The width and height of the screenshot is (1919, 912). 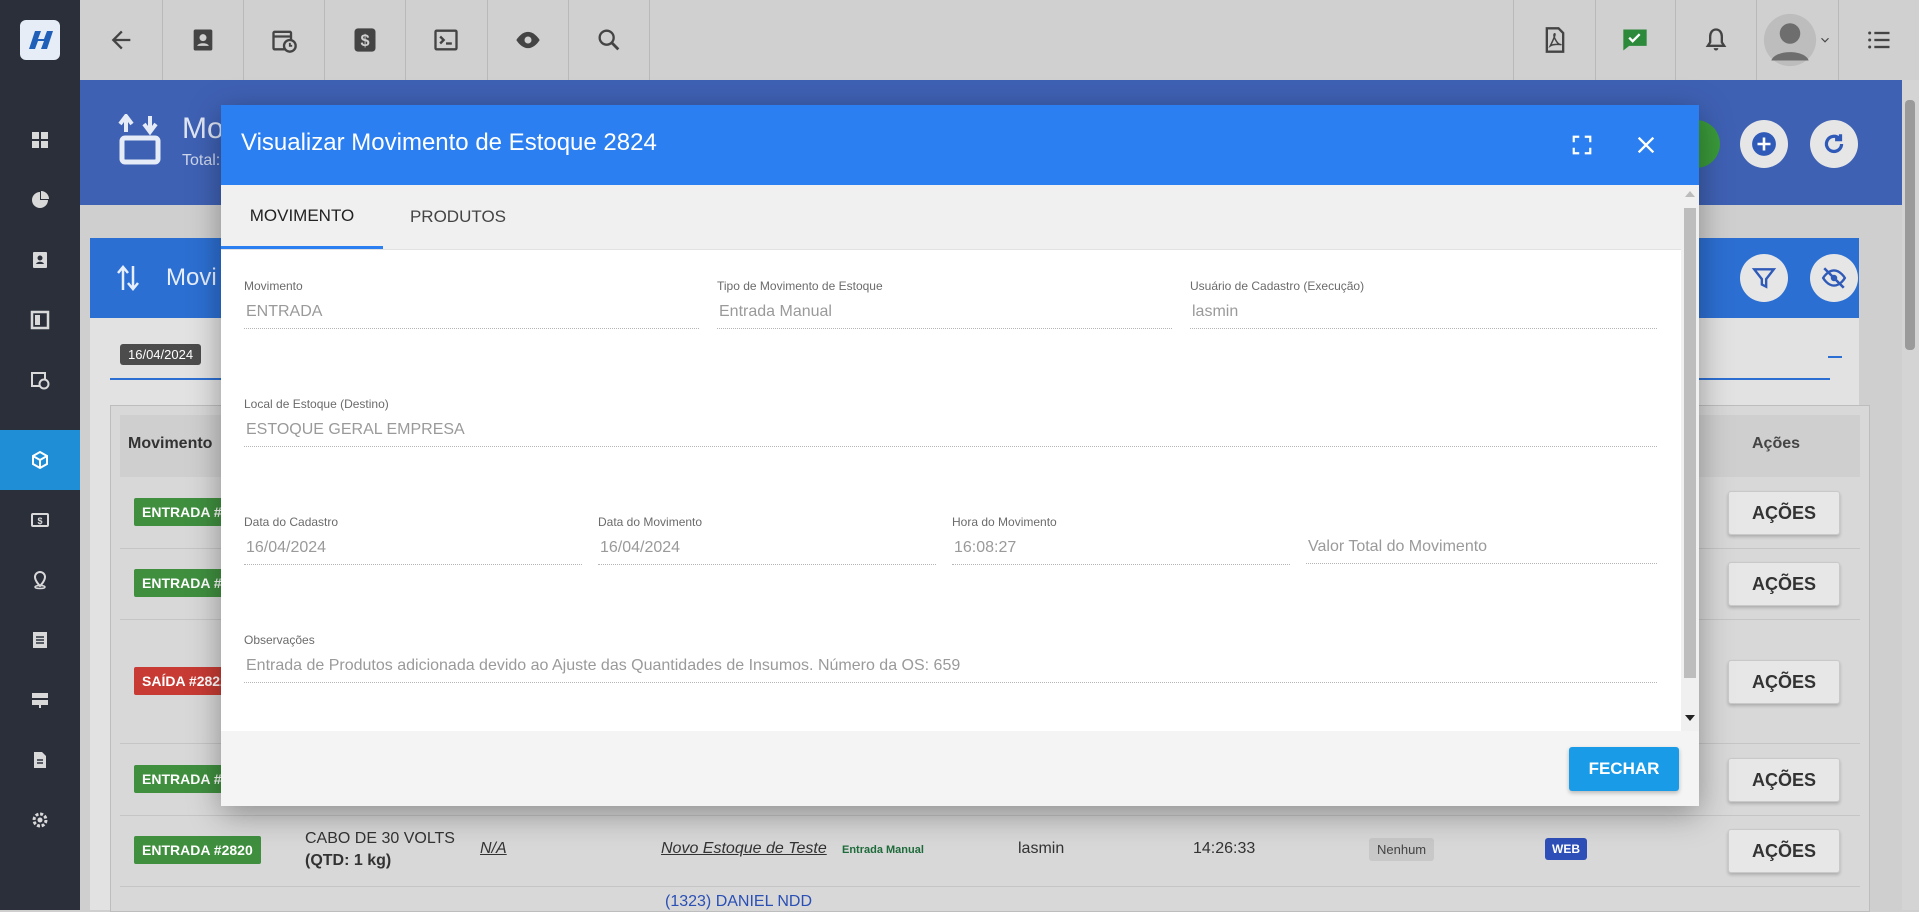 What do you see at coordinates (944, 316) in the screenshot?
I see `field-value: Entrada Manual` at bounding box center [944, 316].